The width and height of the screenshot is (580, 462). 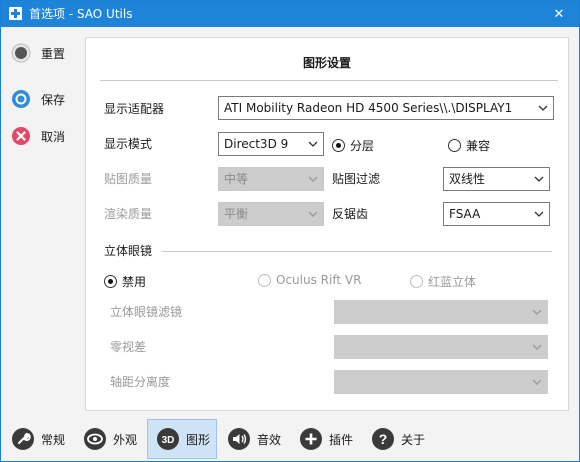 I want to click on reset-label: 重置, so click(x=53, y=53).